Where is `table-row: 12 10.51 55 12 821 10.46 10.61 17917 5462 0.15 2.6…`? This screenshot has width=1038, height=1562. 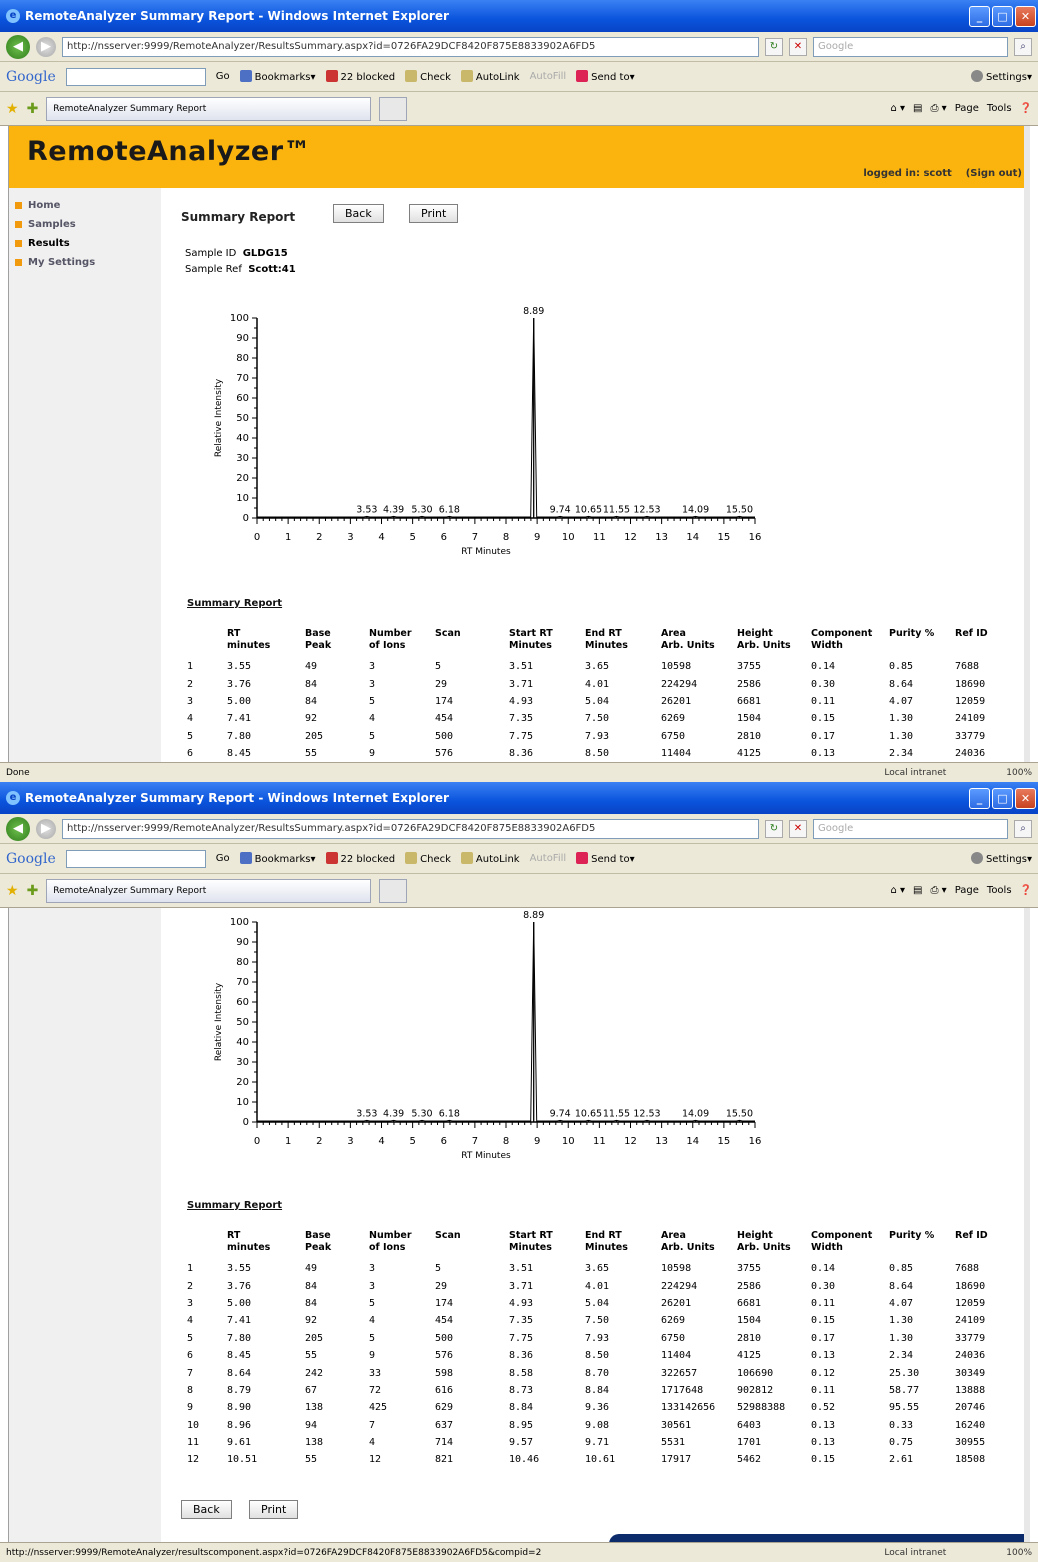
table-row: 12 10.51 55 12 821 10.46 10.61 17917 5462 0.15 2.6… is located at coordinates (597, 1459).